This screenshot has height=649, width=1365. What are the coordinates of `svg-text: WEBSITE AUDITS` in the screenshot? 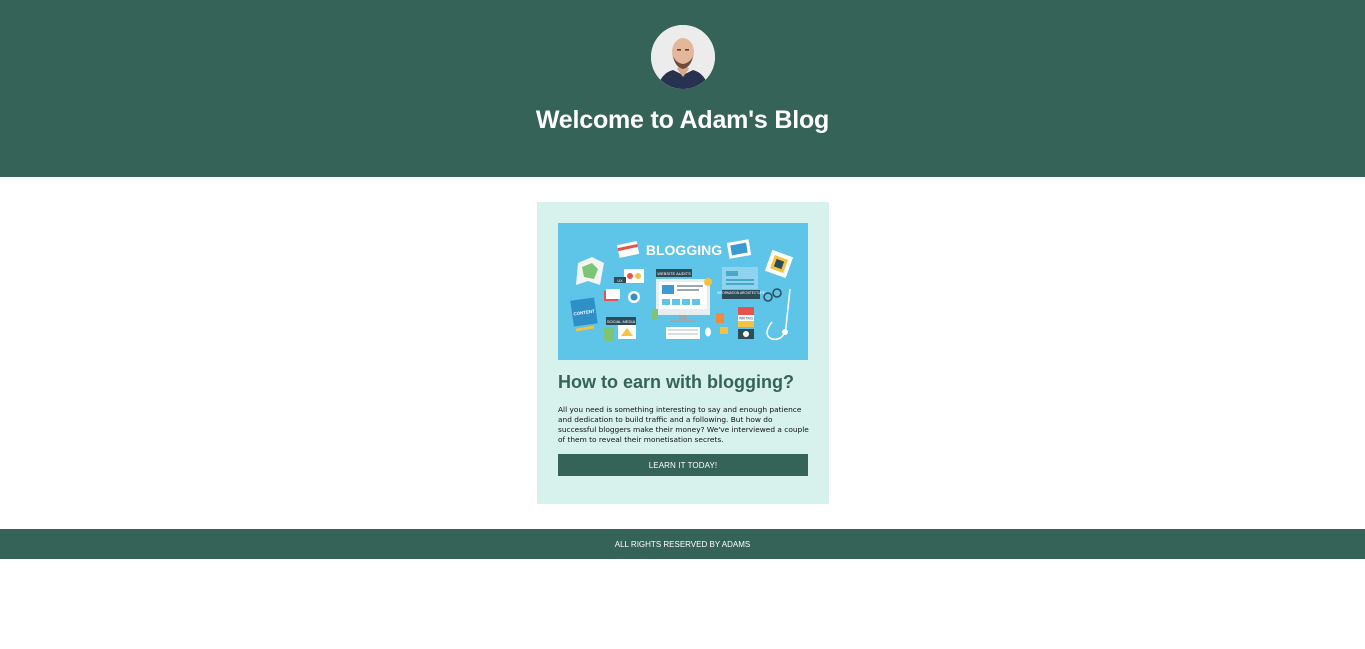 It's located at (674, 273).